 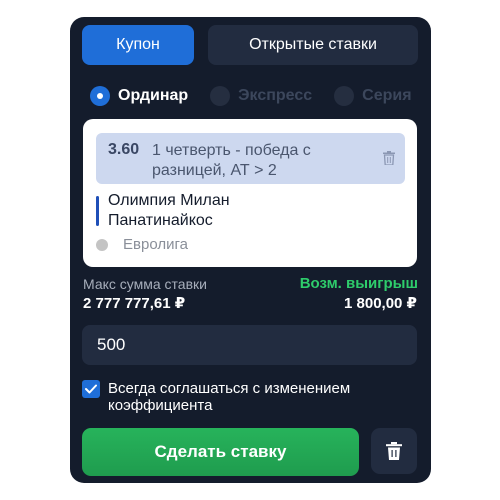 I want to click on bet-type-selector: Ординар Экспресс Серия, so click(x=255, y=96).